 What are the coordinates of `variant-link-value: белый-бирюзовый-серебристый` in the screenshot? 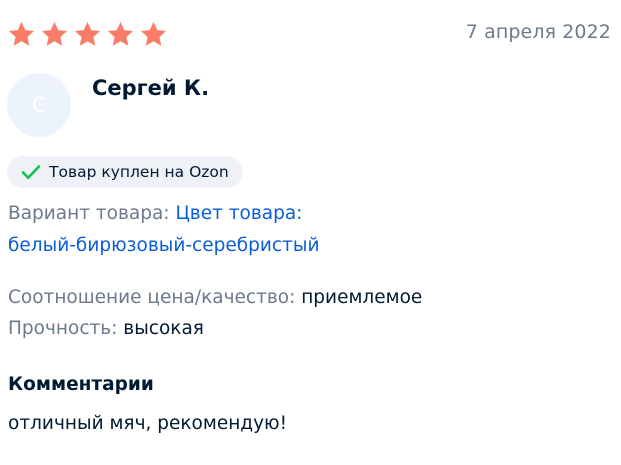 It's located at (163, 245).